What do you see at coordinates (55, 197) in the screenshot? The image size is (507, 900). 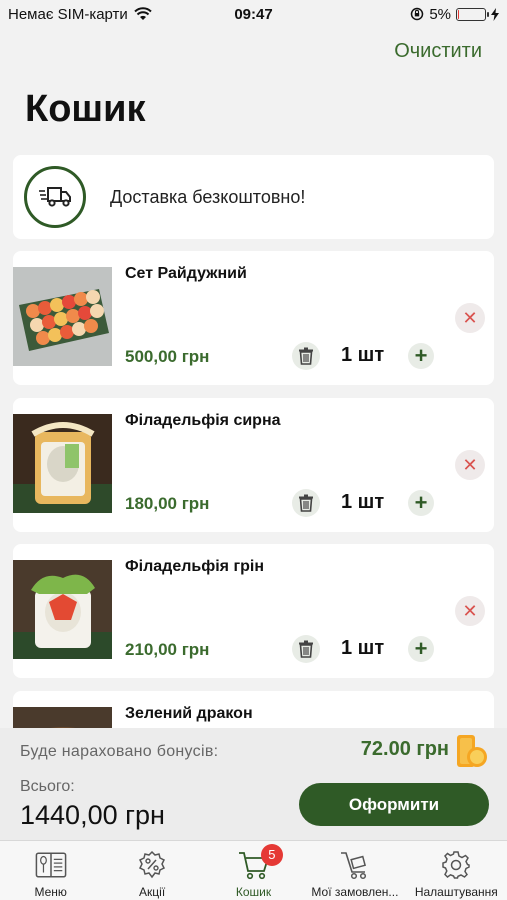 I see `truck-icon` at bounding box center [55, 197].